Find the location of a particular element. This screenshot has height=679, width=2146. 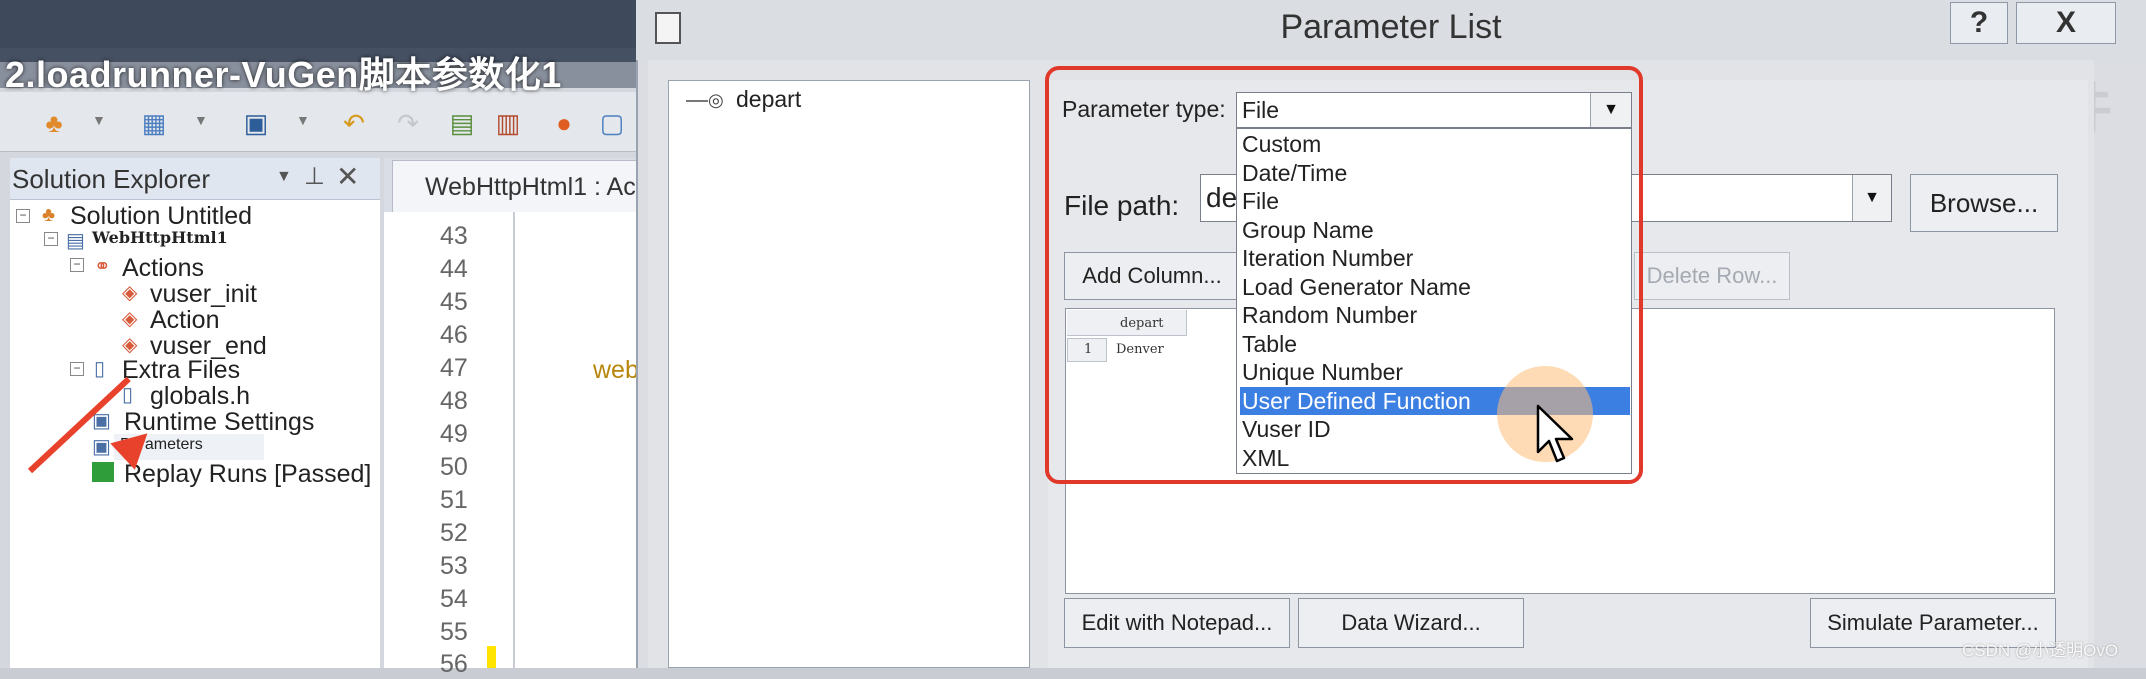

tree-item-runtime-settings: Runtime Settings is located at coordinates (219, 422).